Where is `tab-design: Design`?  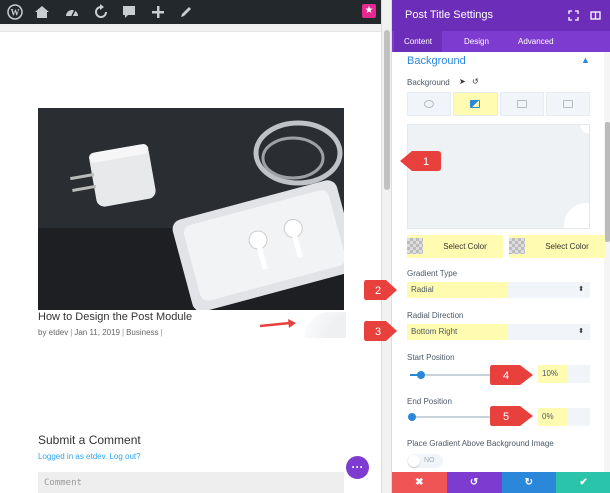 tab-design: Design is located at coordinates (476, 41).